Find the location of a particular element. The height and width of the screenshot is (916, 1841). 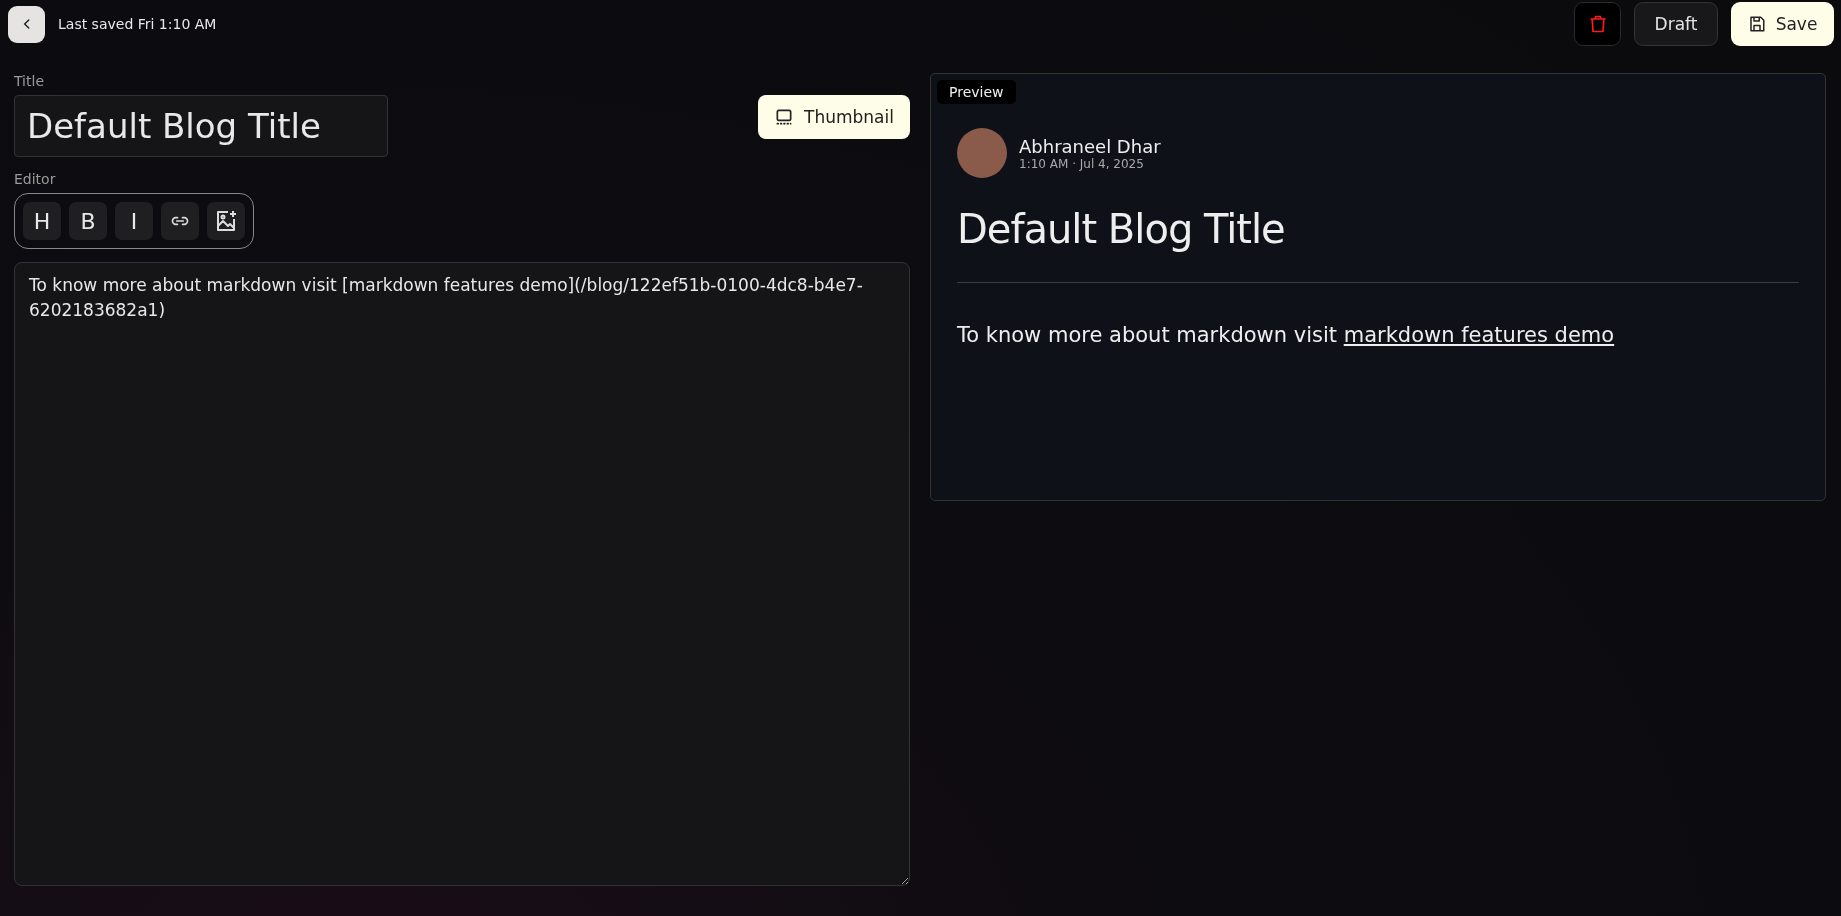

title-label: Title is located at coordinates (29, 81).